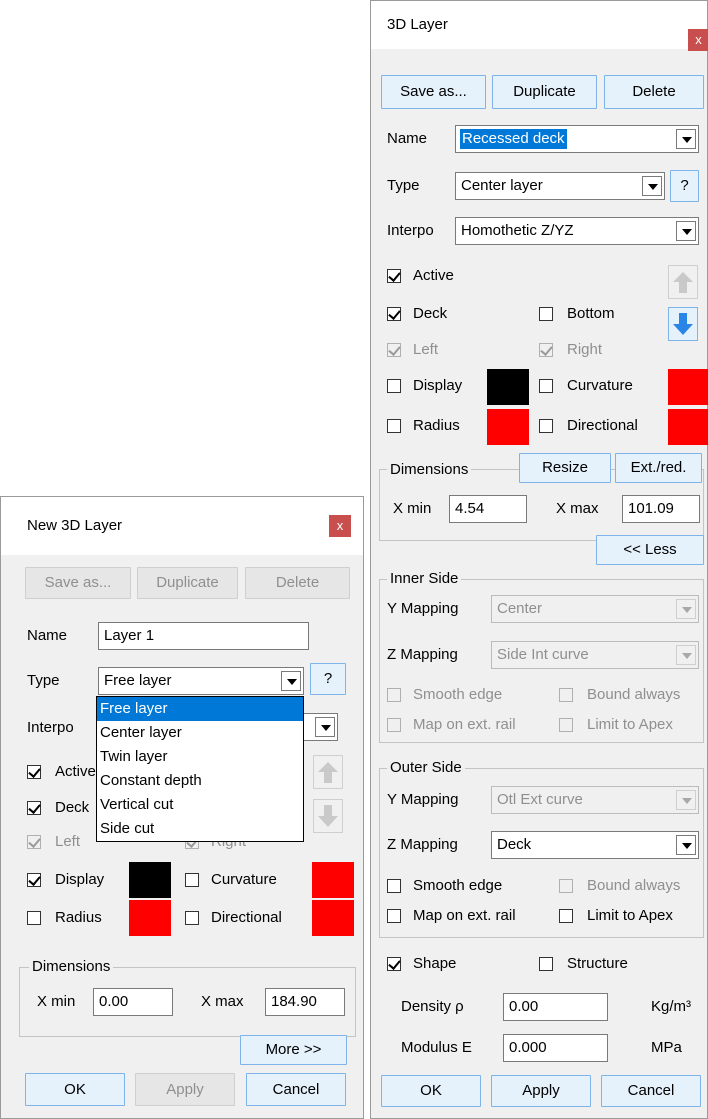  I want to click on type-combo: Center layer, so click(560, 186).